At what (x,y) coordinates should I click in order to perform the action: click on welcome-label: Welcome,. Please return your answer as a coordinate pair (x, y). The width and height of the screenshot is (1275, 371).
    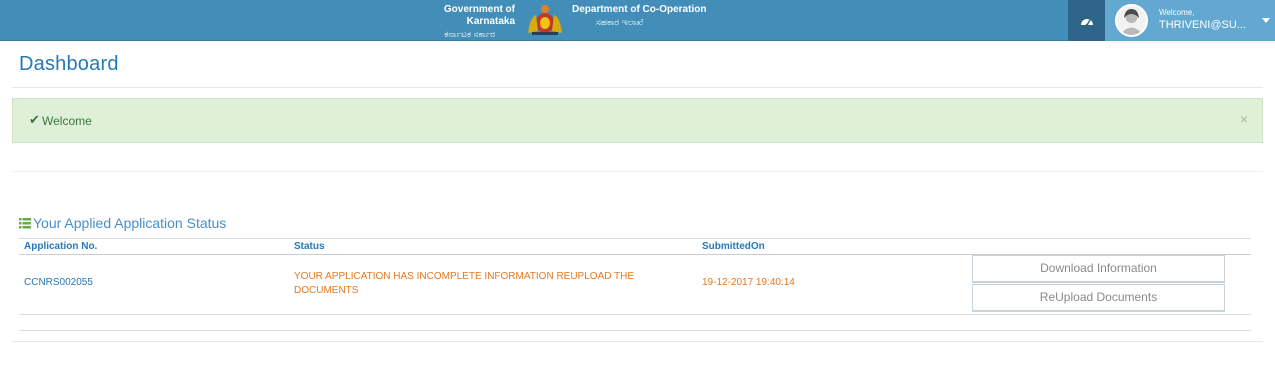
    Looking at the image, I should click on (1177, 12).